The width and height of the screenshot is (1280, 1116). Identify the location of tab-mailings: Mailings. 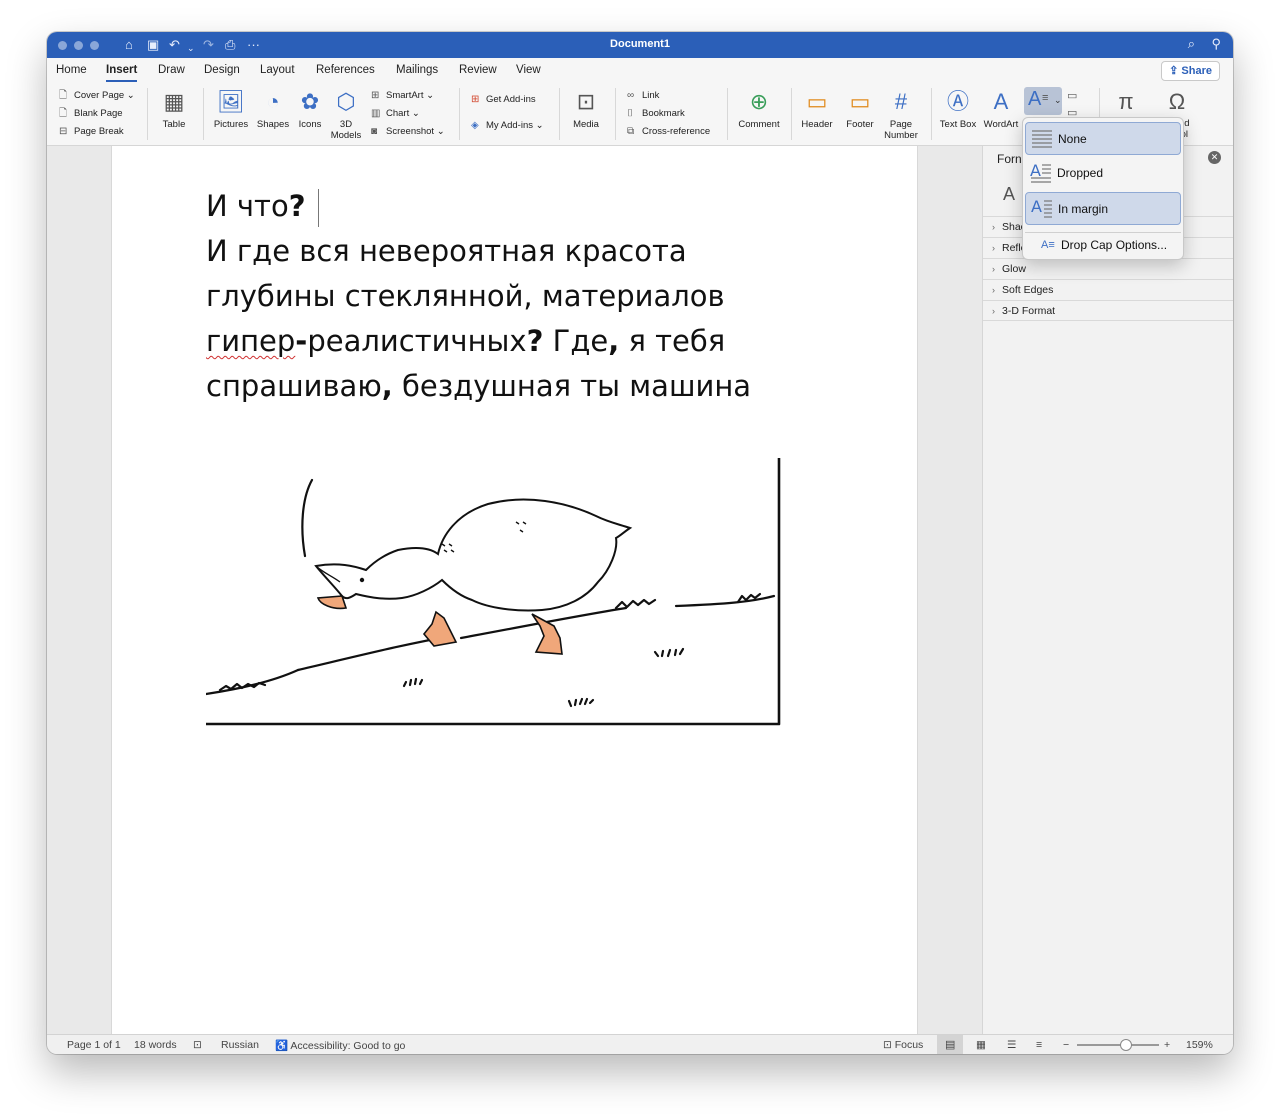
(417, 70).